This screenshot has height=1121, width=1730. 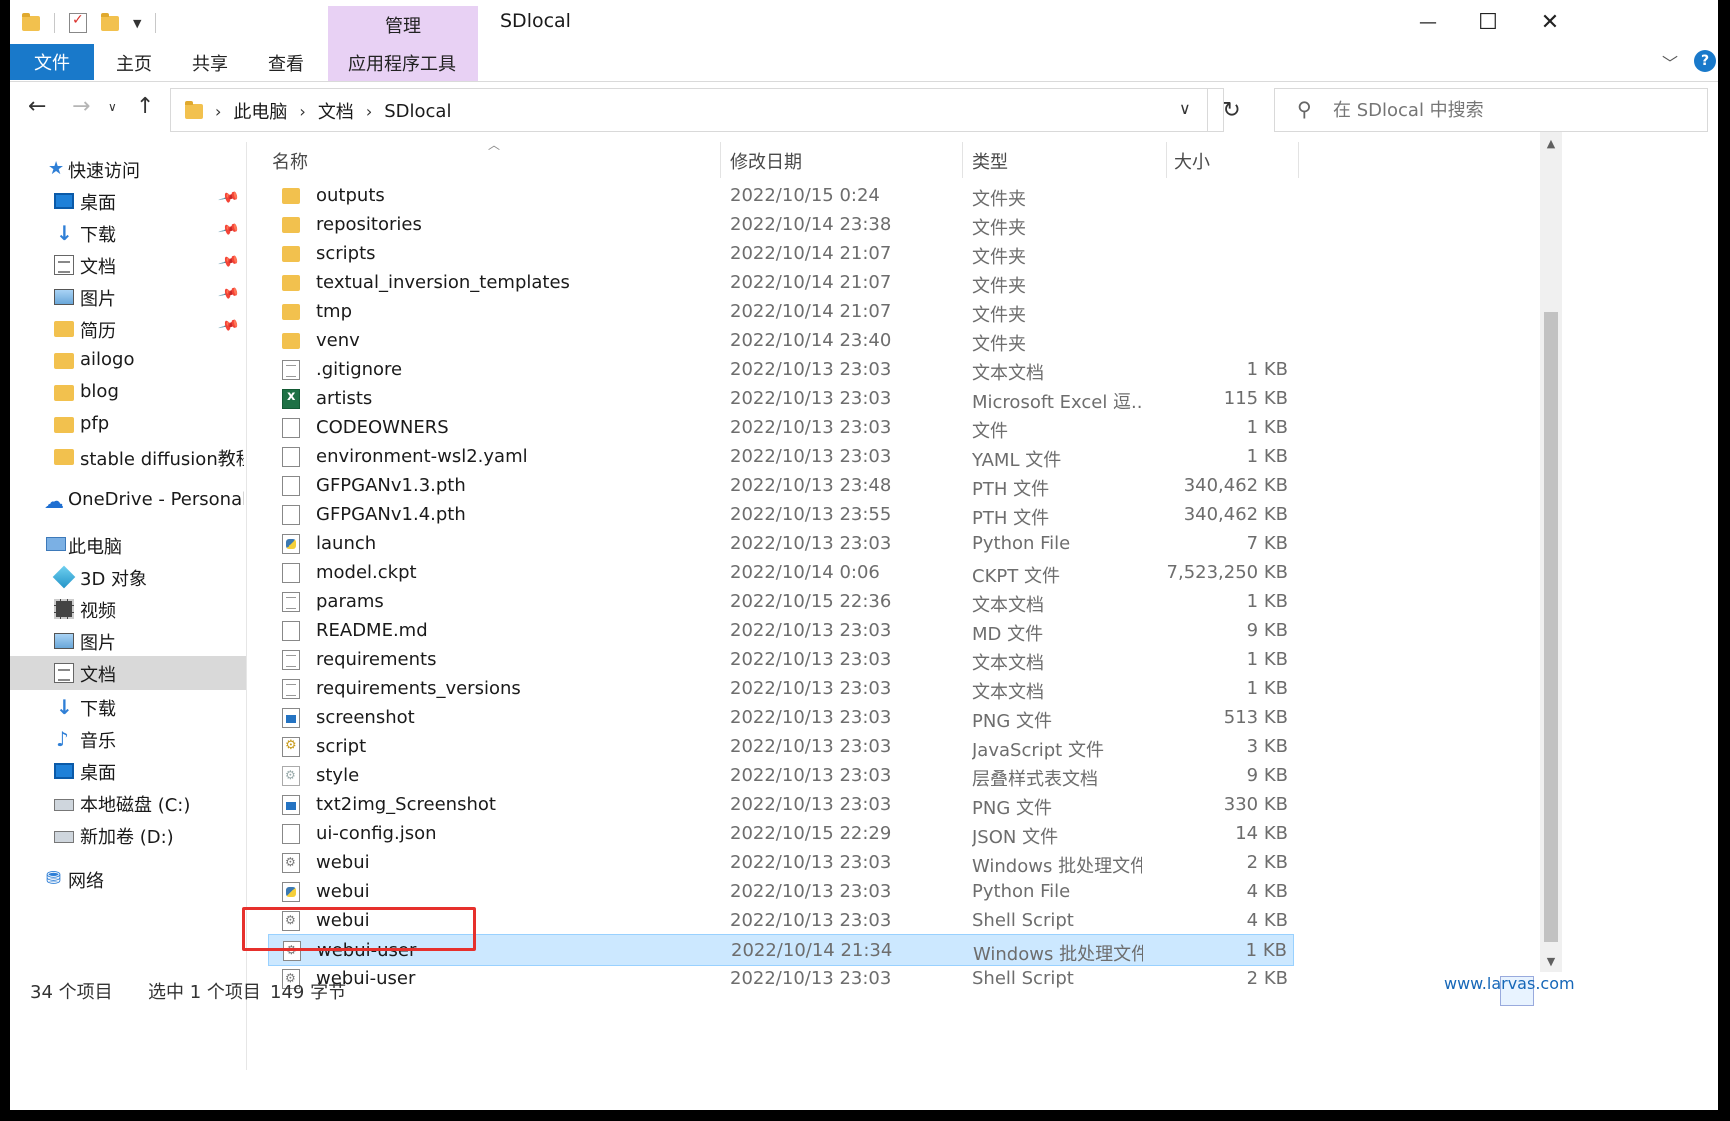 What do you see at coordinates (112, 107) in the screenshot?
I see `recent-locations-chevron-icon: ∨` at bounding box center [112, 107].